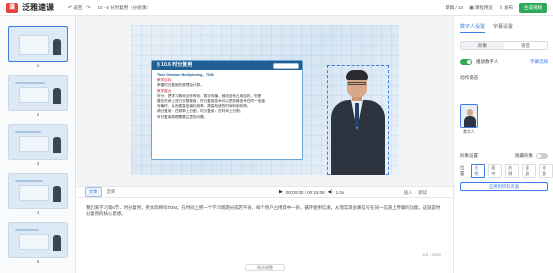 The image size is (553, 273). I want to click on slide-sidebar: 1 2 3 4 5, so click(38, 144).